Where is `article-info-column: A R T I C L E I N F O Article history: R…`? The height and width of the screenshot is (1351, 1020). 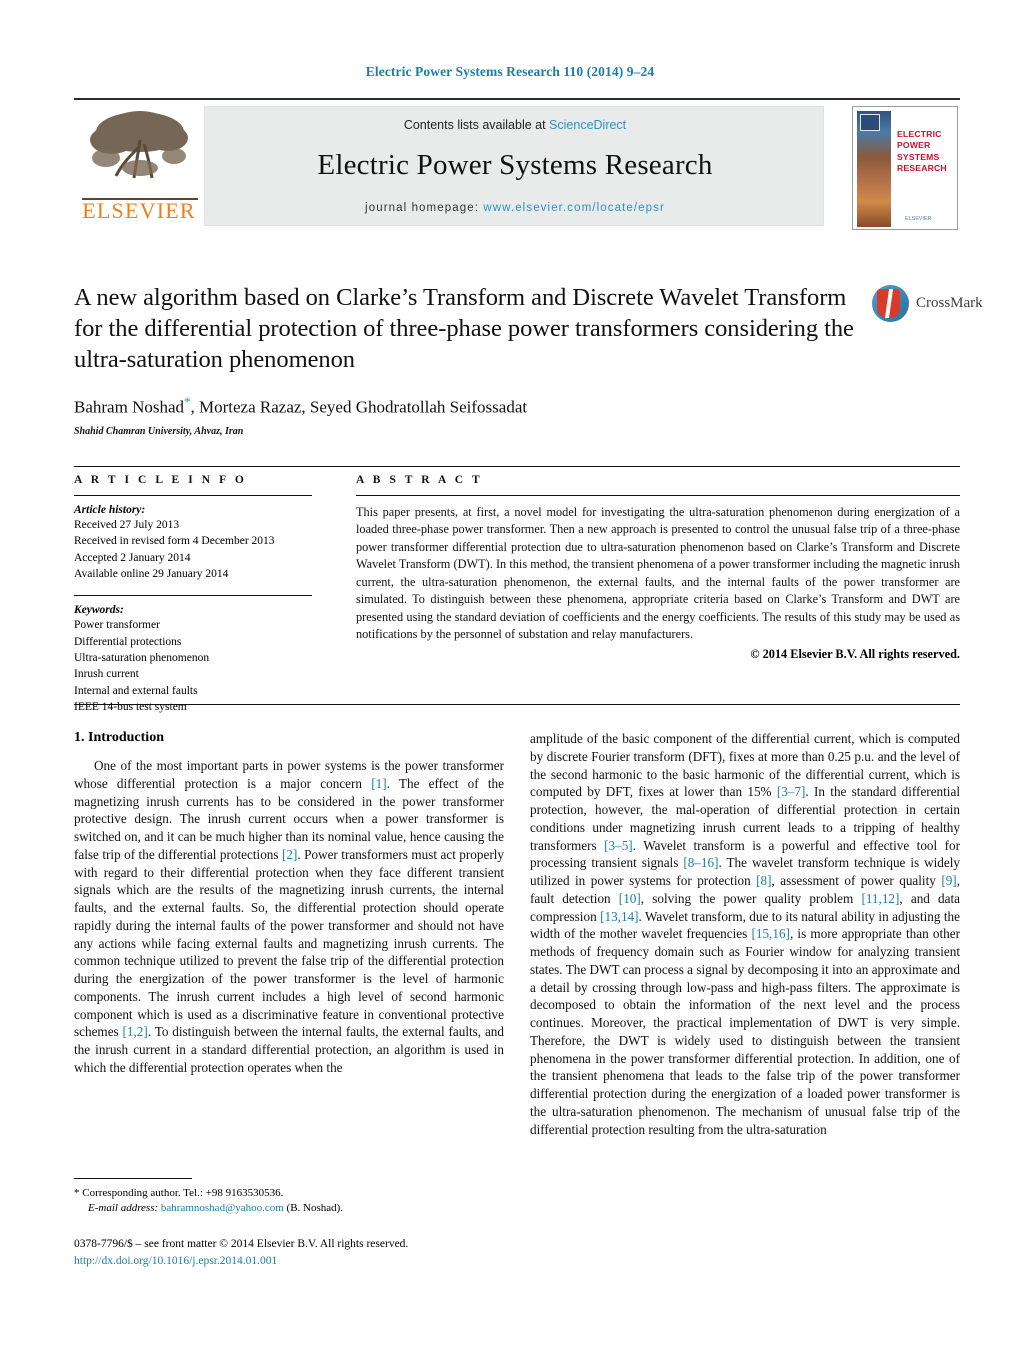
article-info-column: A R T I C L E I N F O Article history: R… is located at coordinates (193, 594).